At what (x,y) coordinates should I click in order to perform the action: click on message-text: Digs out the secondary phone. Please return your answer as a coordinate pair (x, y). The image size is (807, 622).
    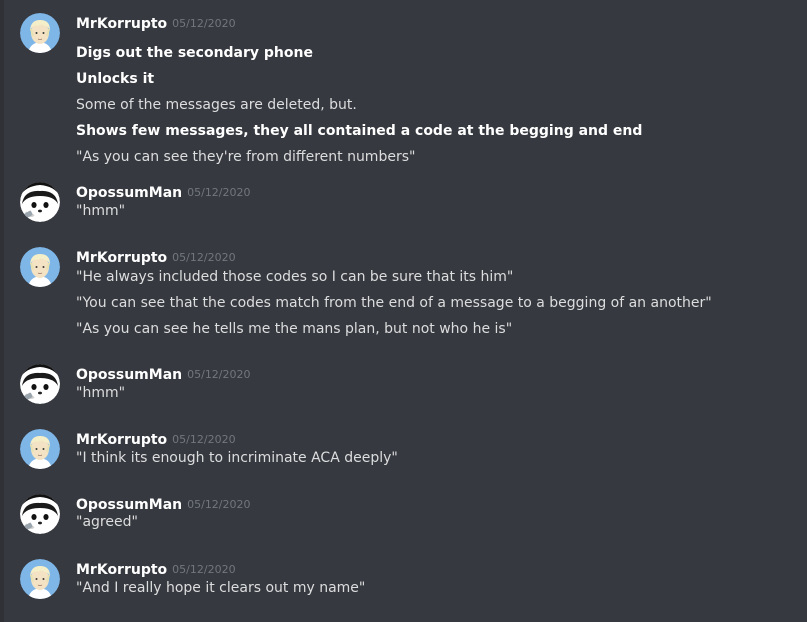
    Looking at the image, I should click on (194, 53).